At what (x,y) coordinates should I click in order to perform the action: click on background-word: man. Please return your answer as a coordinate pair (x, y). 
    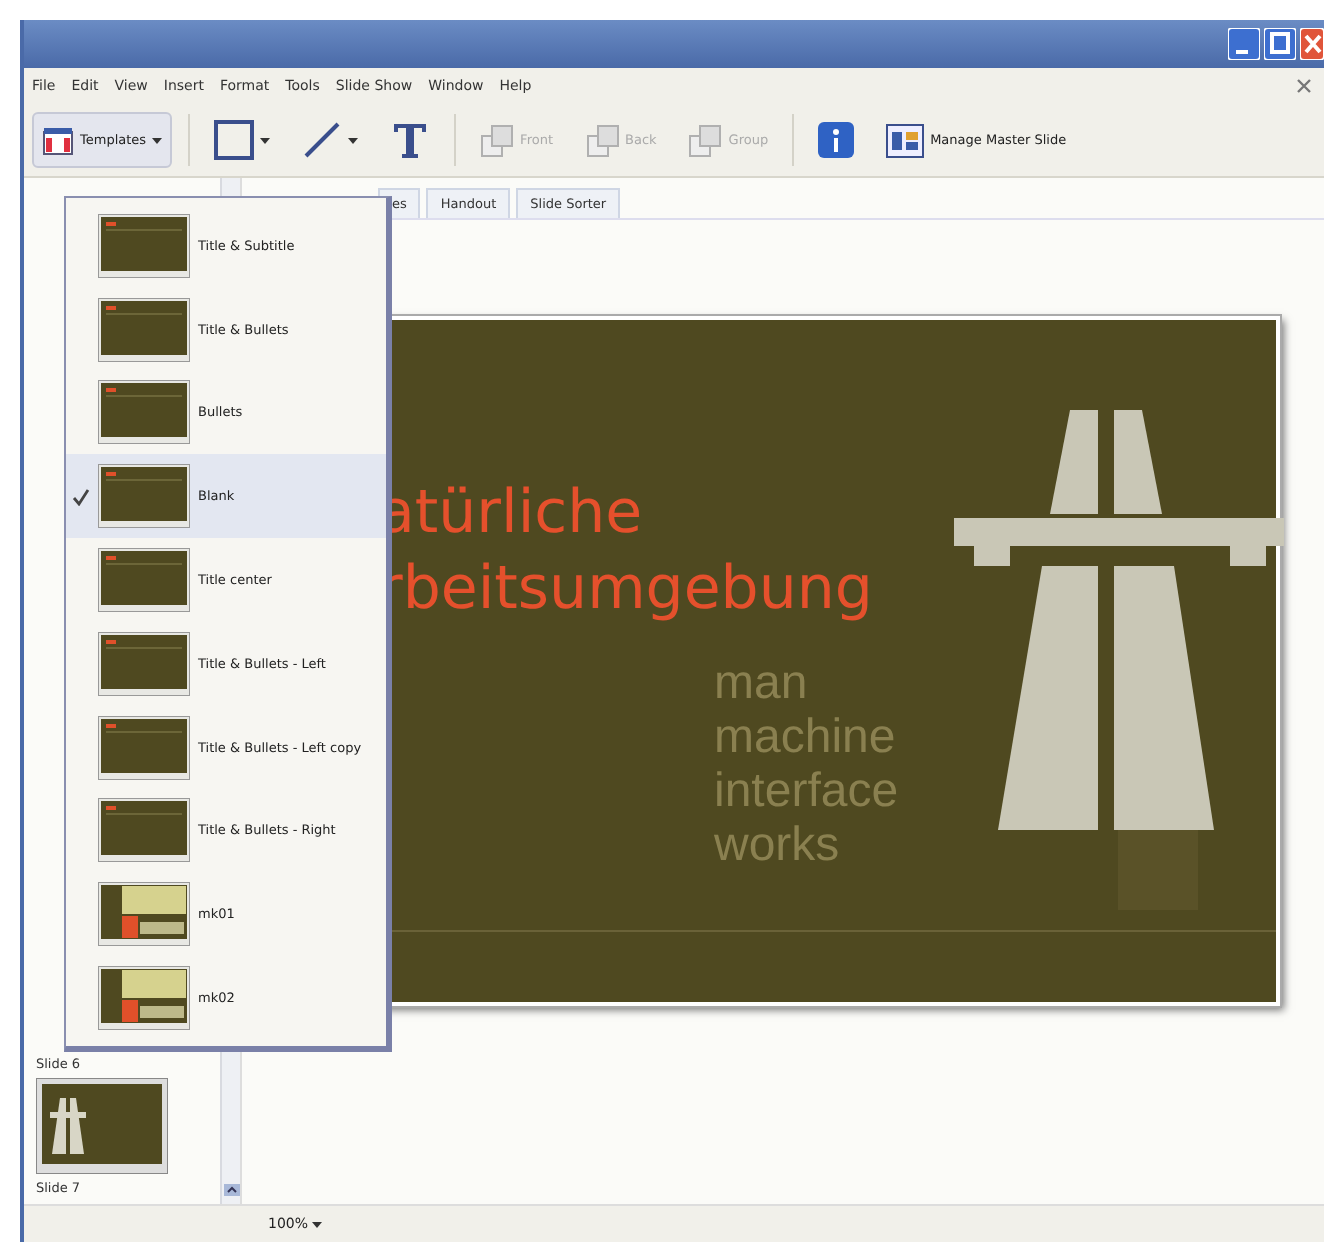
    Looking at the image, I should click on (761, 683).